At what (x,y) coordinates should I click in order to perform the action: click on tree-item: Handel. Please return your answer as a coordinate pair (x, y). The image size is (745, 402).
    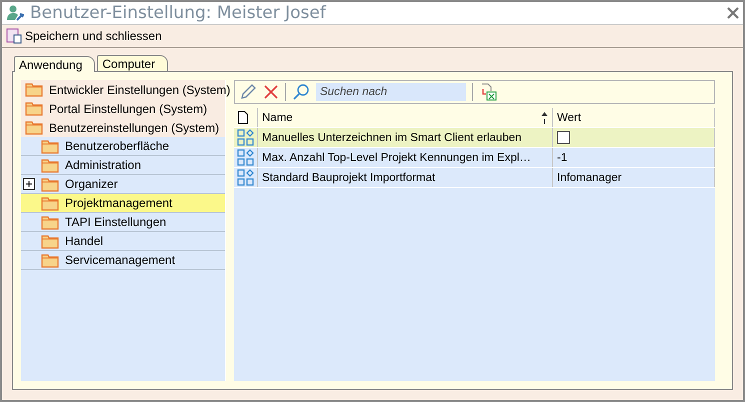
    Looking at the image, I should click on (123, 241).